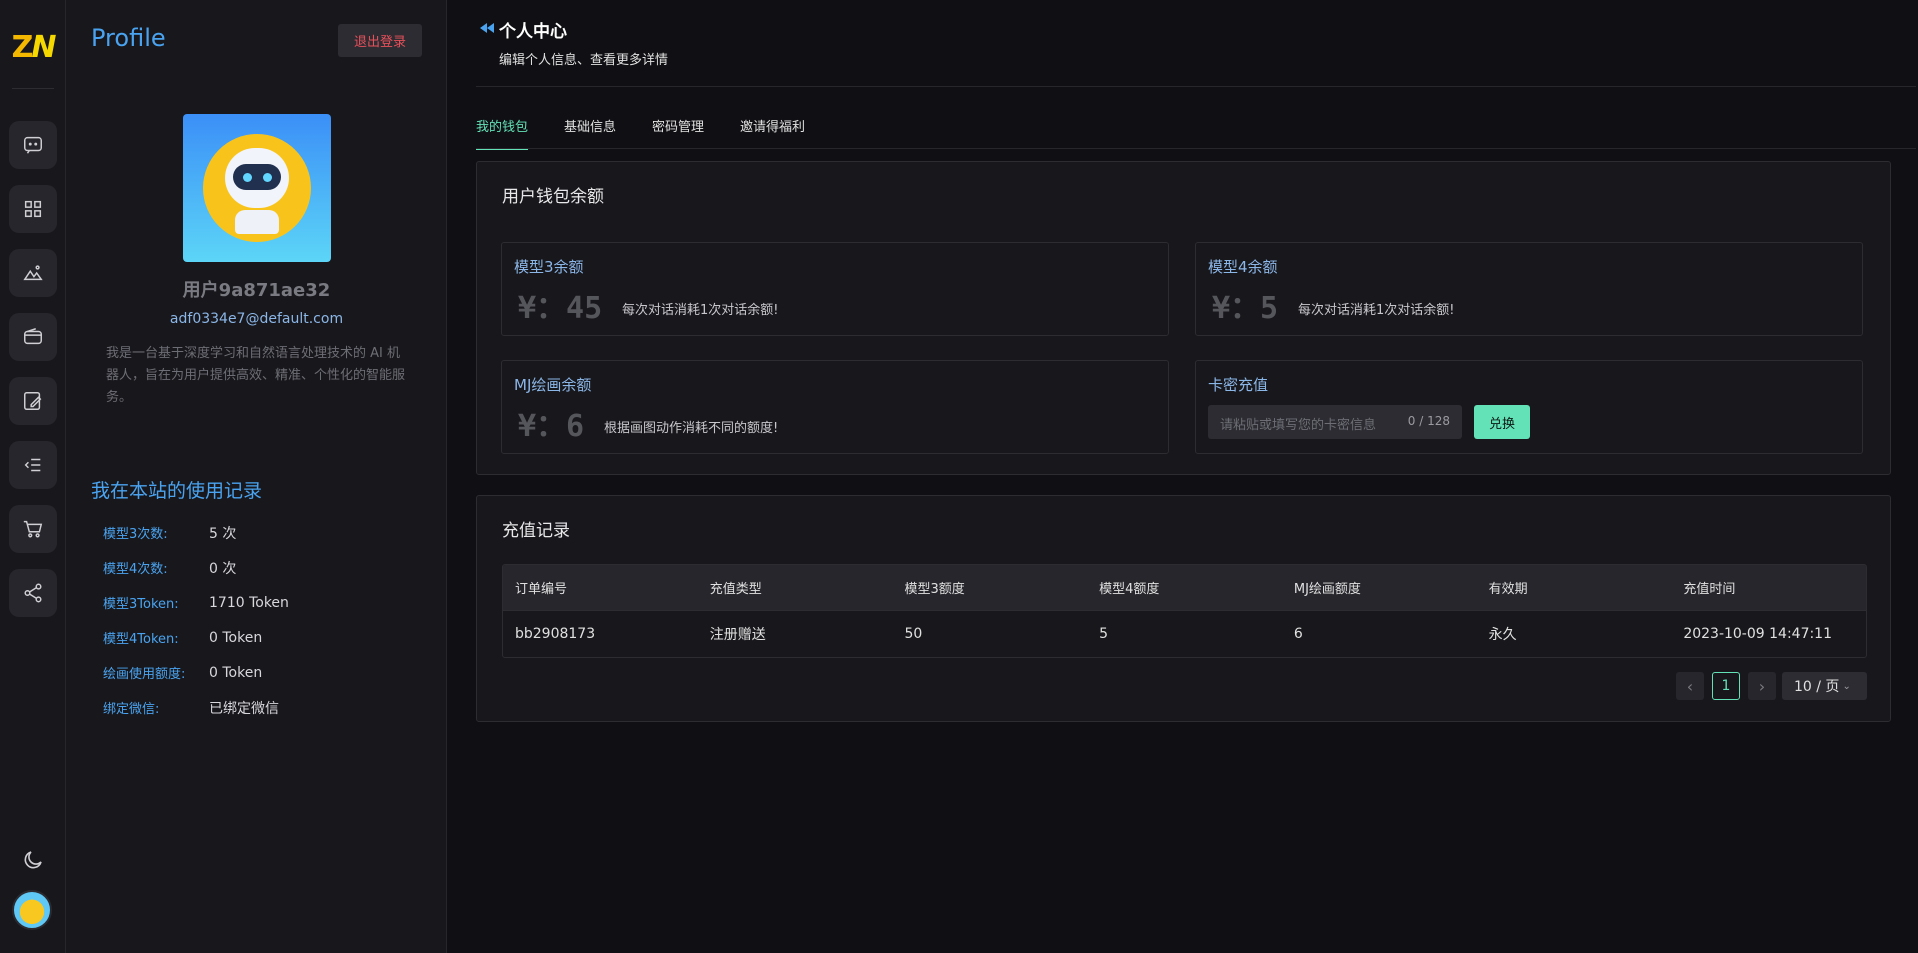 The width and height of the screenshot is (1918, 953). I want to click on profile-username: 用户9a871ae32, so click(256, 290).